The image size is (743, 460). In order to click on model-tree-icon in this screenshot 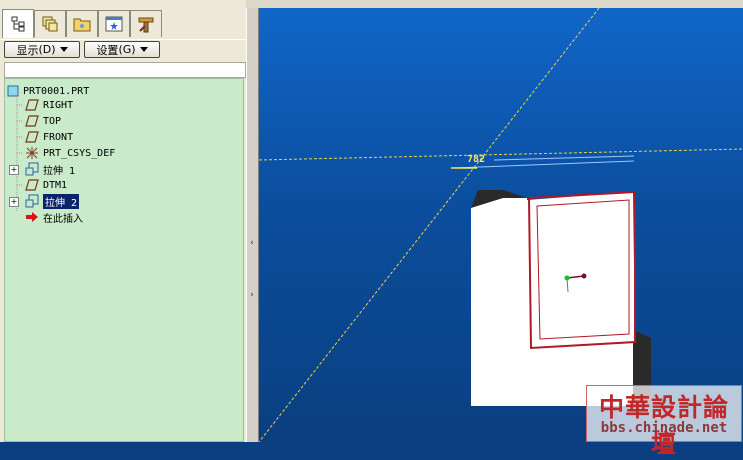, I will do `click(18, 24)`.